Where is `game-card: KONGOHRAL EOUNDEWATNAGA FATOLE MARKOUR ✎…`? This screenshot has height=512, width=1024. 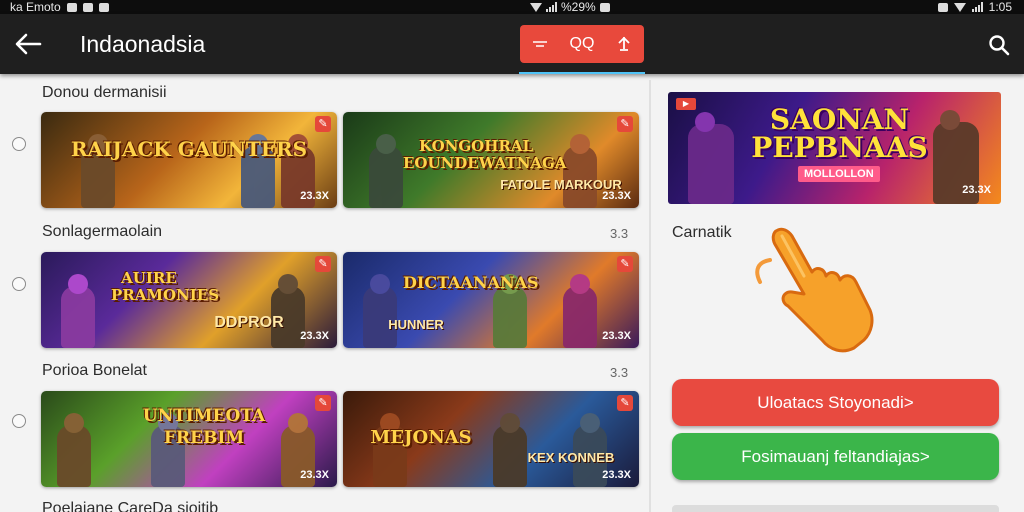
game-card: KONGOHRAL EOUNDEWATNAGA FATOLE MARKOUR ✎… is located at coordinates (491, 160).